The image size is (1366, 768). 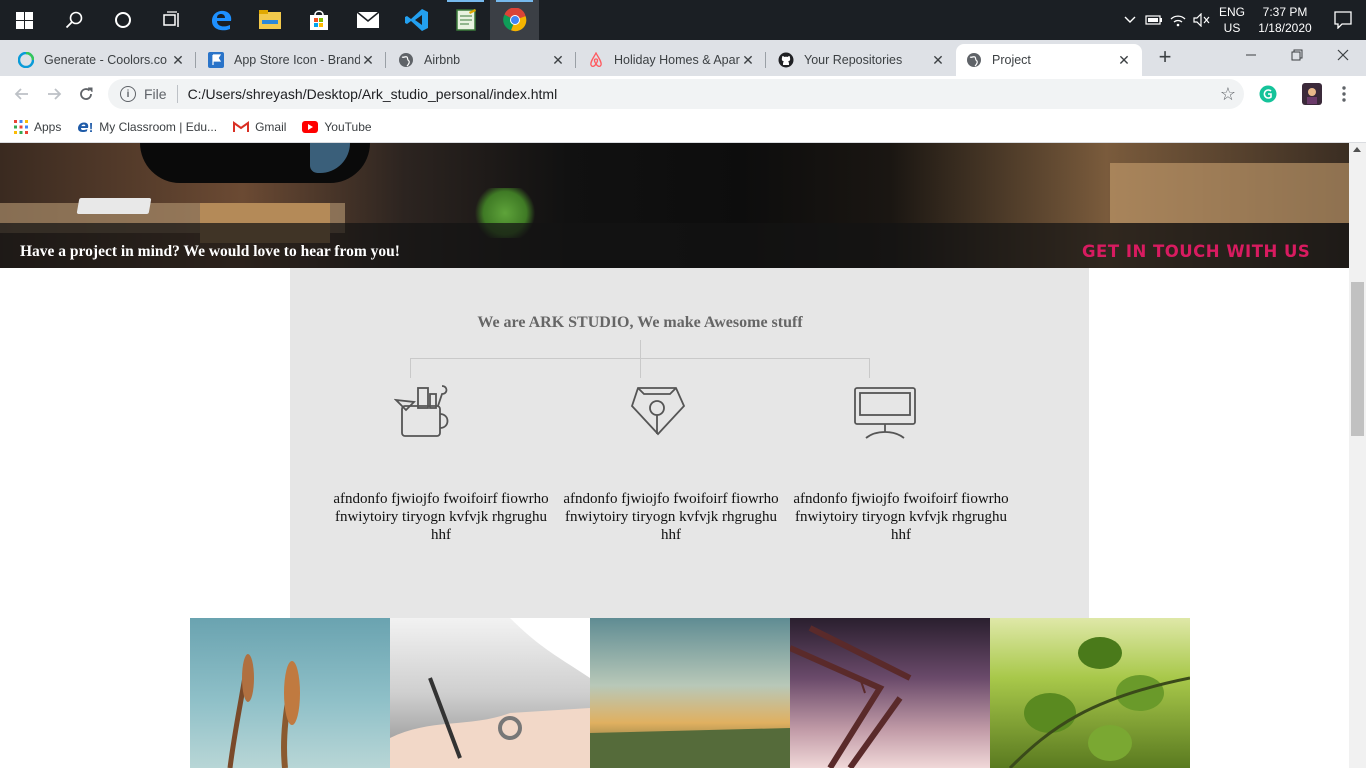 What do you see at coordinates (22, 94) in the screenshot?
I see `back-button` at bounding box center [22, 94].